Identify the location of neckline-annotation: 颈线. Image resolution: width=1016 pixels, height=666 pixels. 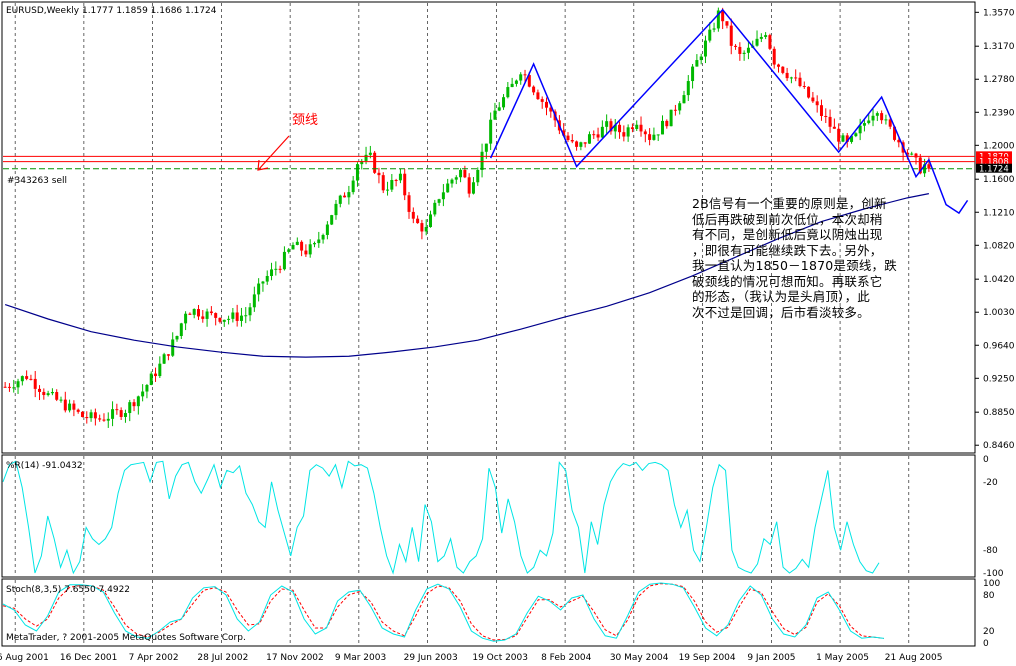
(305, 120).